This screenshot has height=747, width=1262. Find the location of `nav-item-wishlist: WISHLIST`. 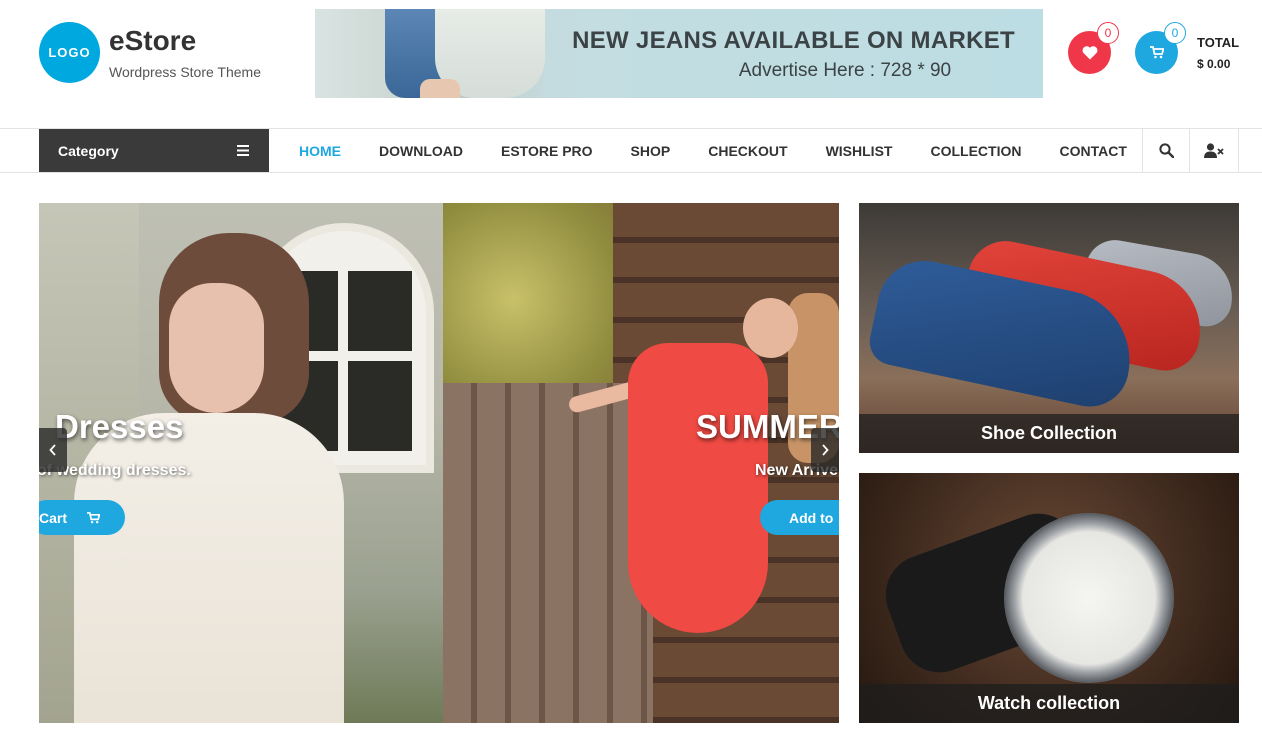

nav-item-wishlist: WISHLIST is located at coordinates (859, 151).